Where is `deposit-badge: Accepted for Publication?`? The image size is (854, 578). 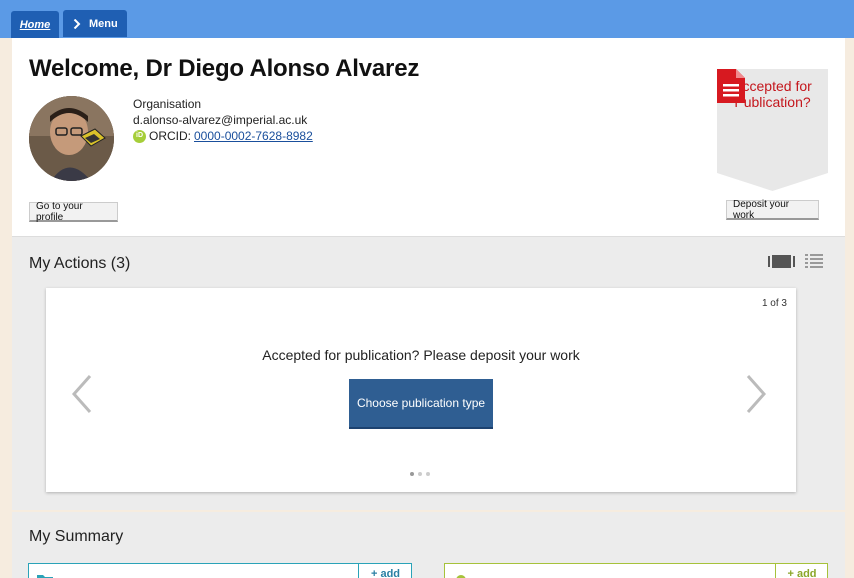
deposit-badge: Accepted for Publication? is located at coordinates (772, 130).